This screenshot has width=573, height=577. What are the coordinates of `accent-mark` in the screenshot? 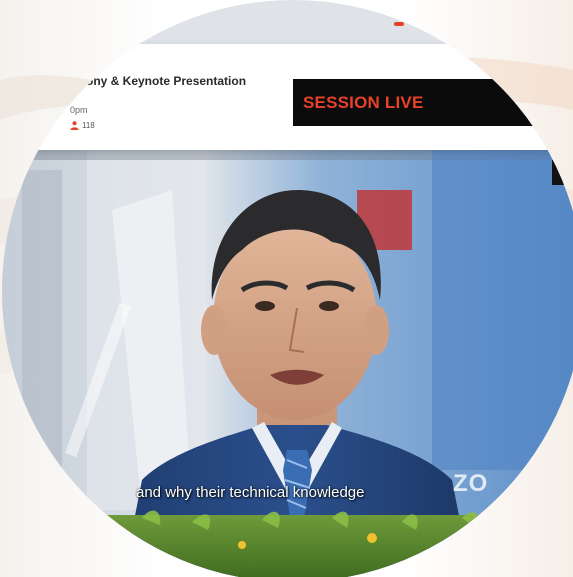 It's located at (399, 24).